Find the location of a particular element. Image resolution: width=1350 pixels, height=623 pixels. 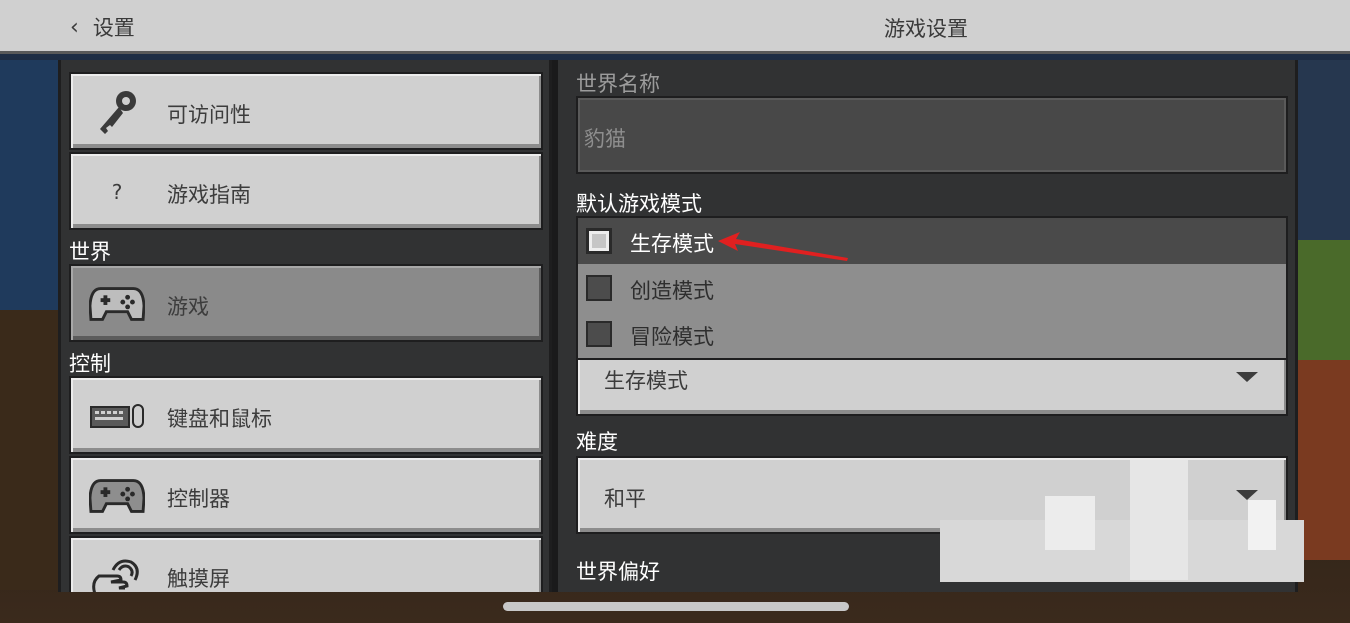

game-mode-option-creative: 创造模式 is located at coordinates (932, 288).